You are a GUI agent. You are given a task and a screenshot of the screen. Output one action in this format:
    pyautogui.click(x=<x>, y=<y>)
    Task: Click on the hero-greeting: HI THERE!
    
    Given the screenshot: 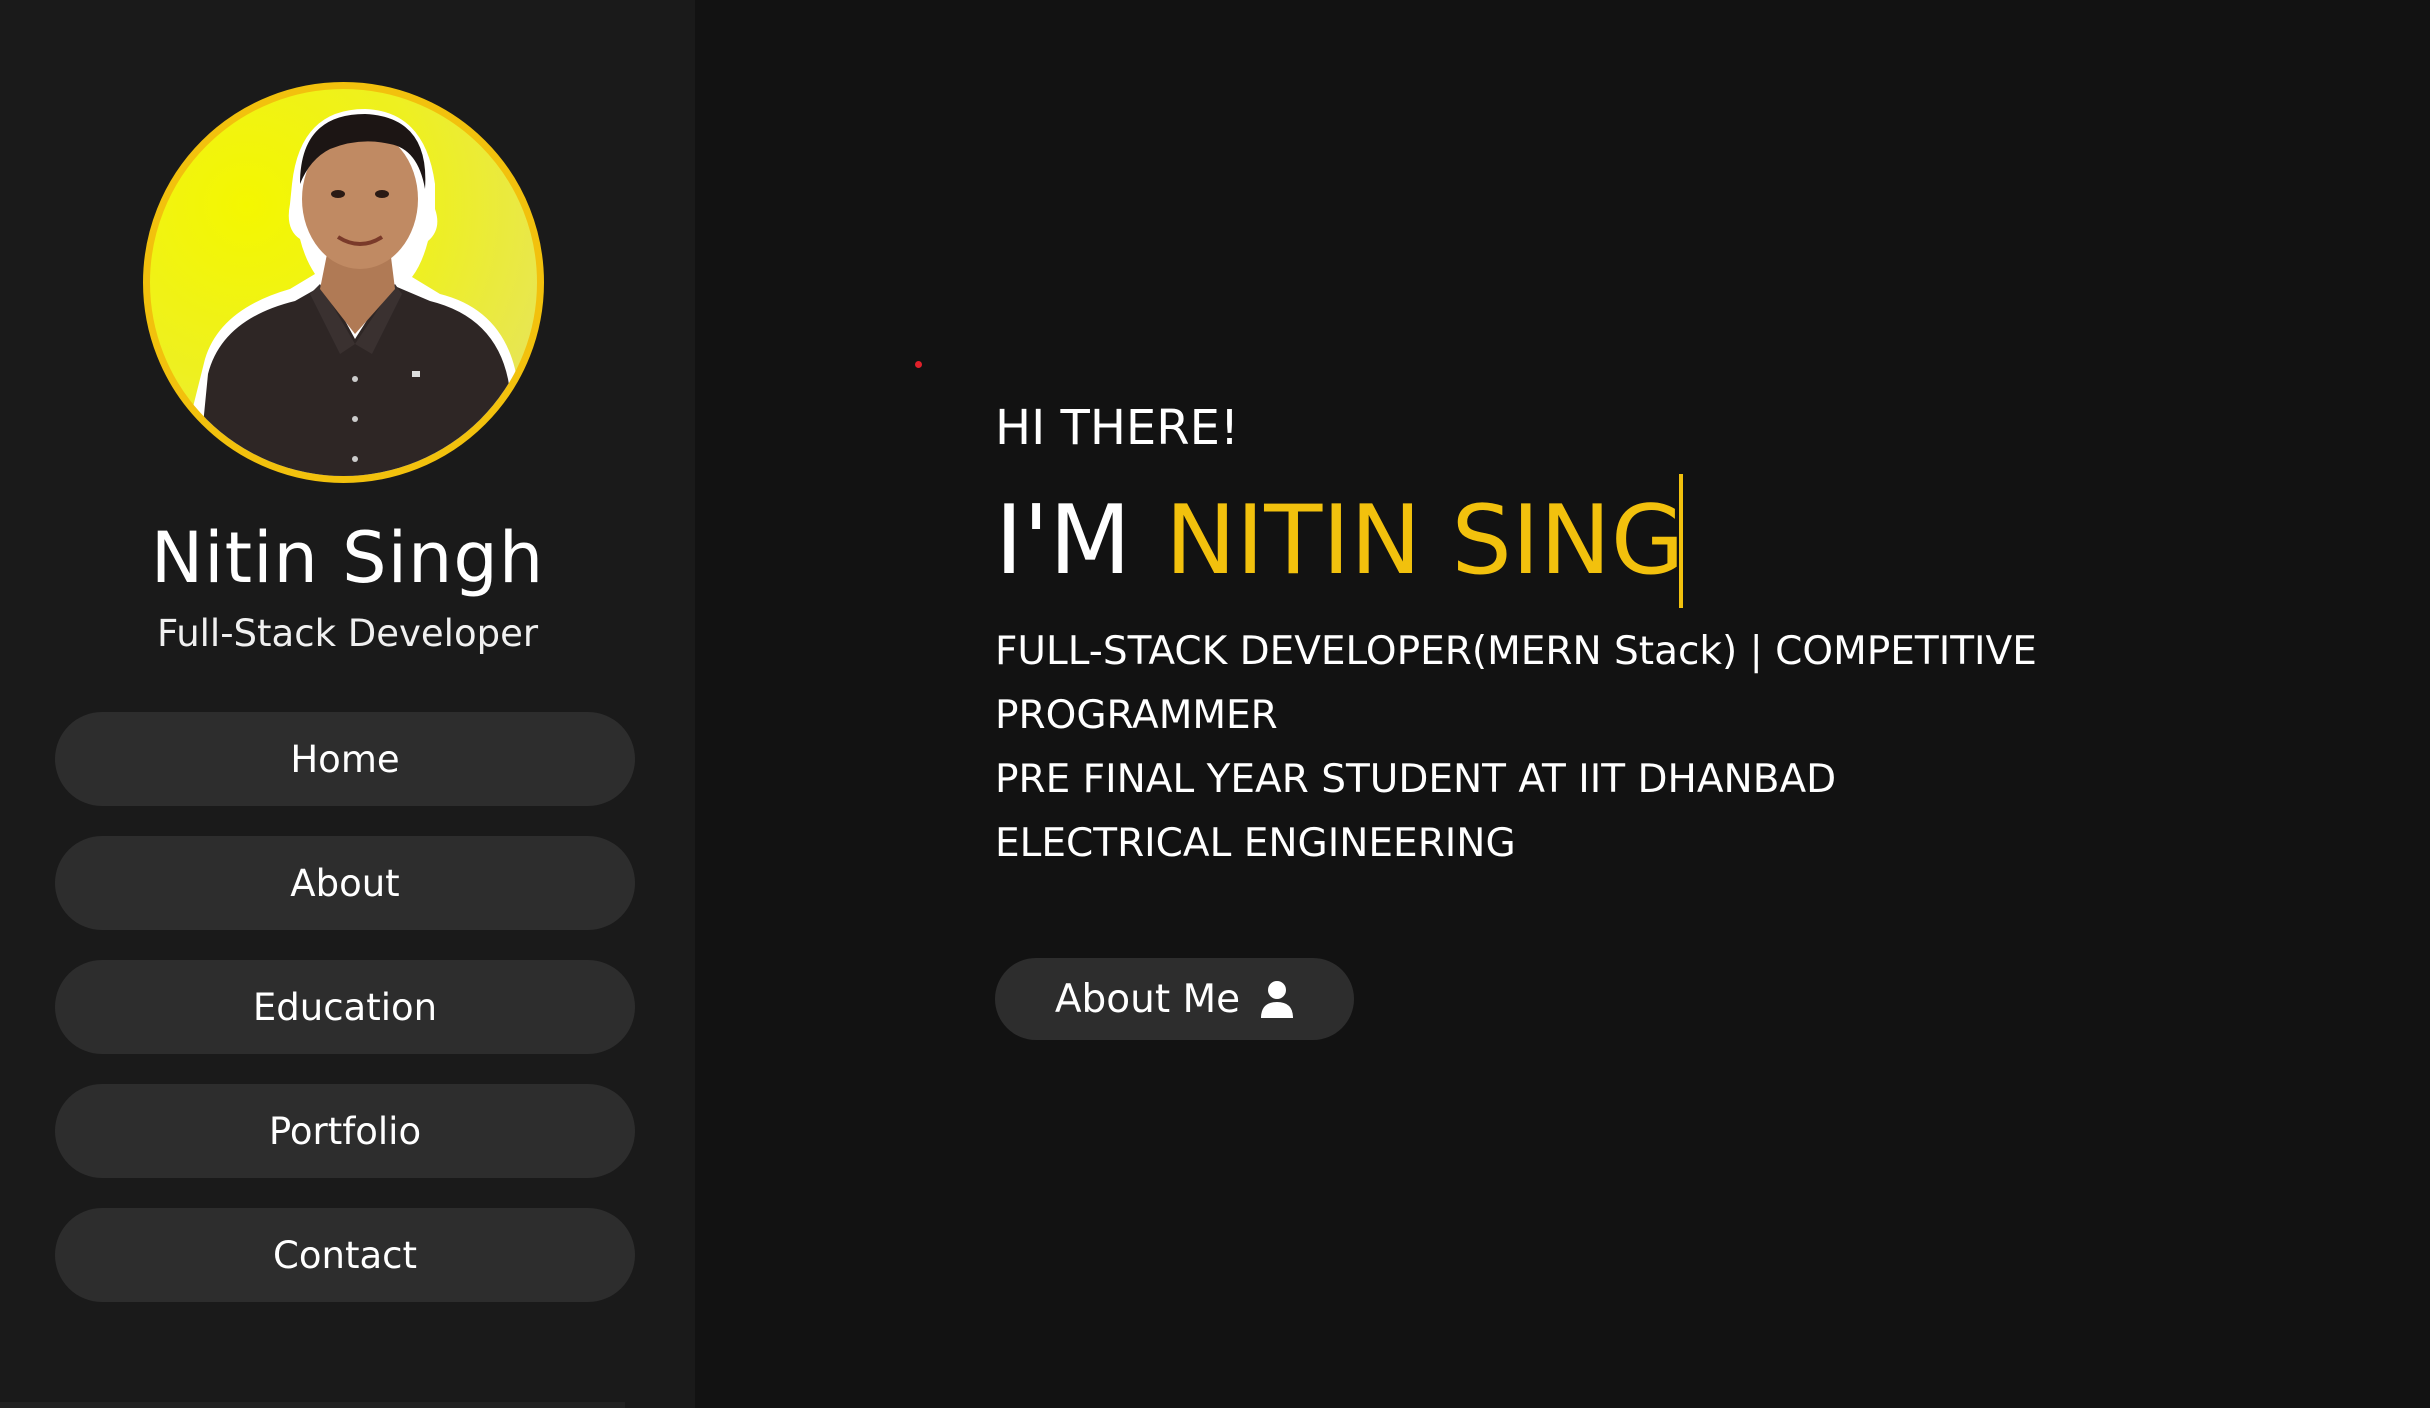 What is the action you would take?
    pyautogui.click(x=1117, y=428)
    